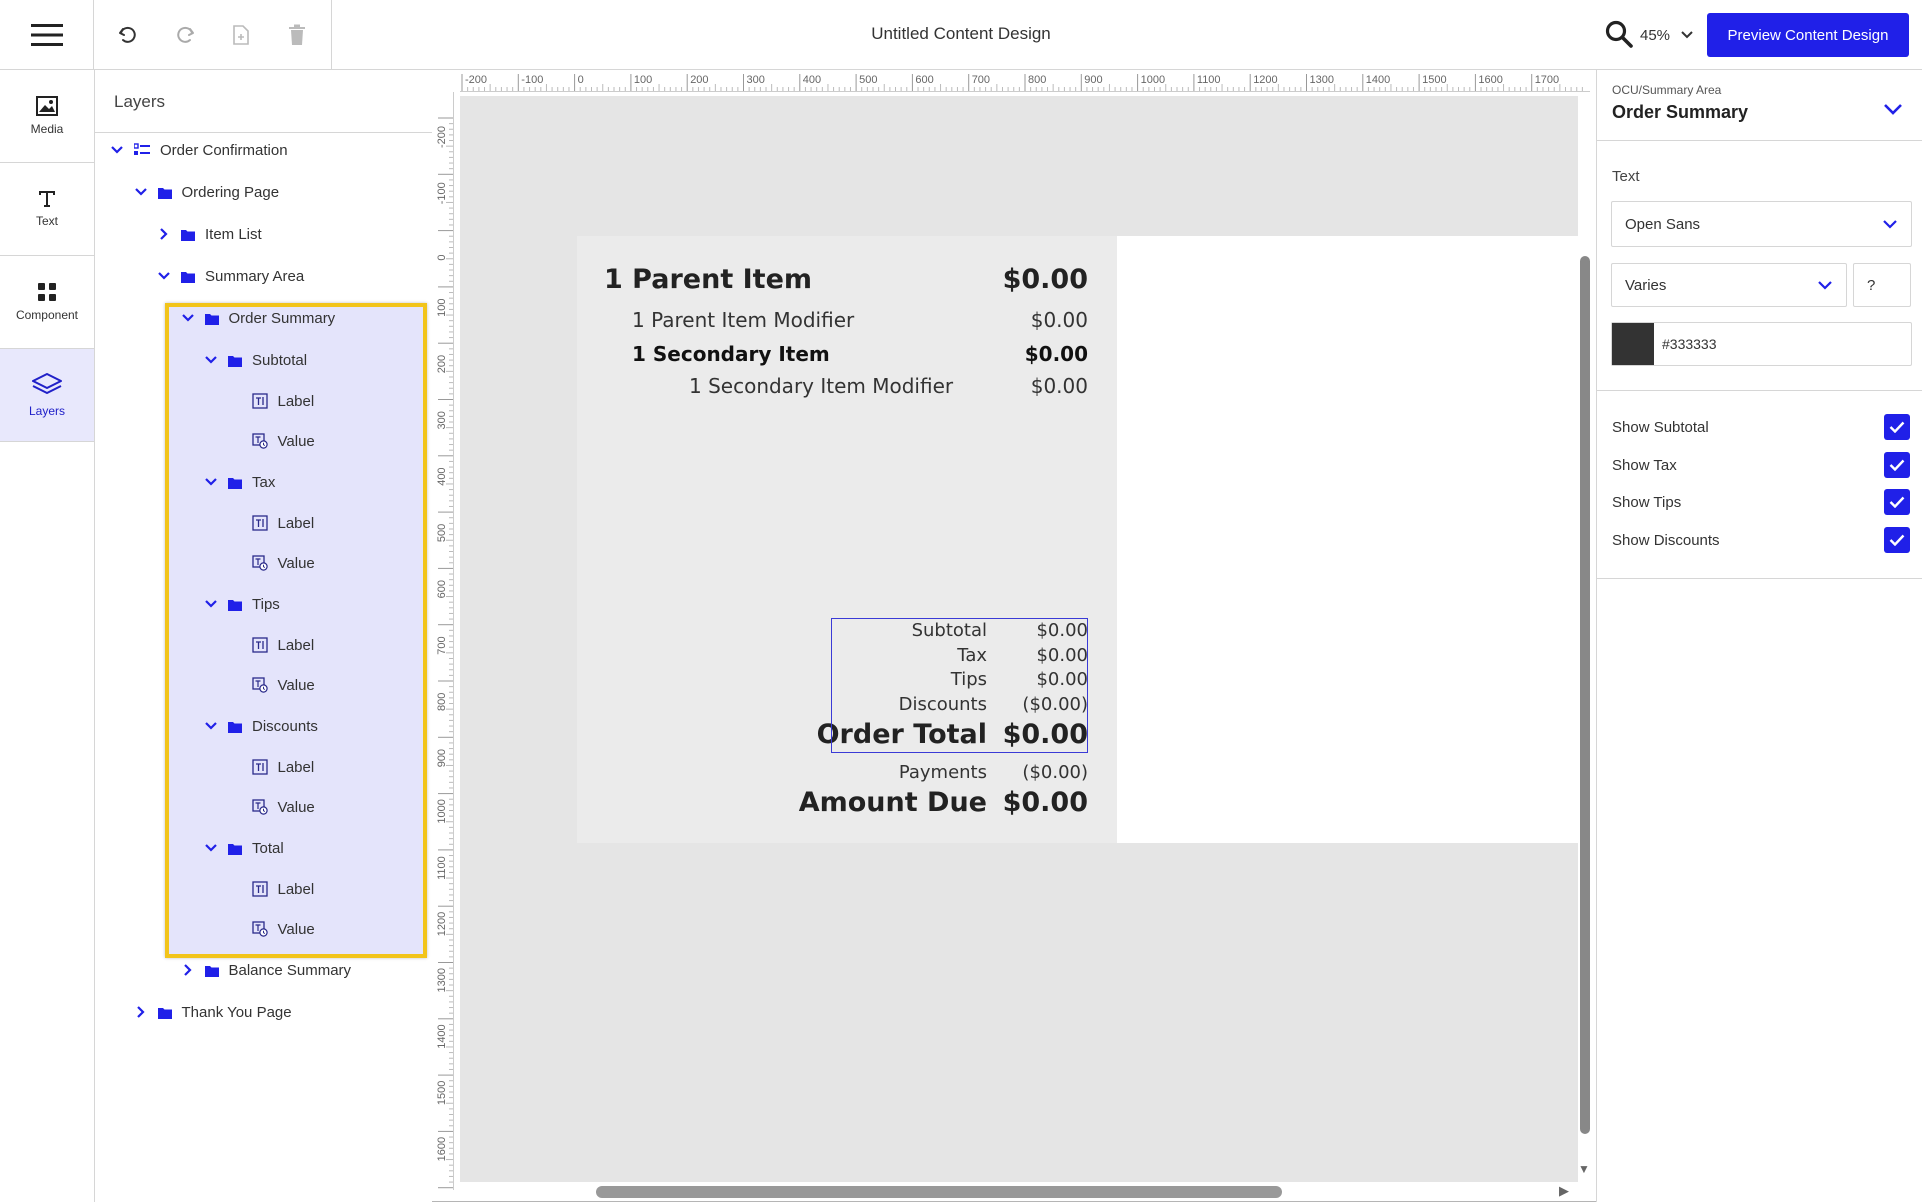 This screenshot has height=1202, width=1922. I want to click on layer-label: Tax, so click(264, 482).